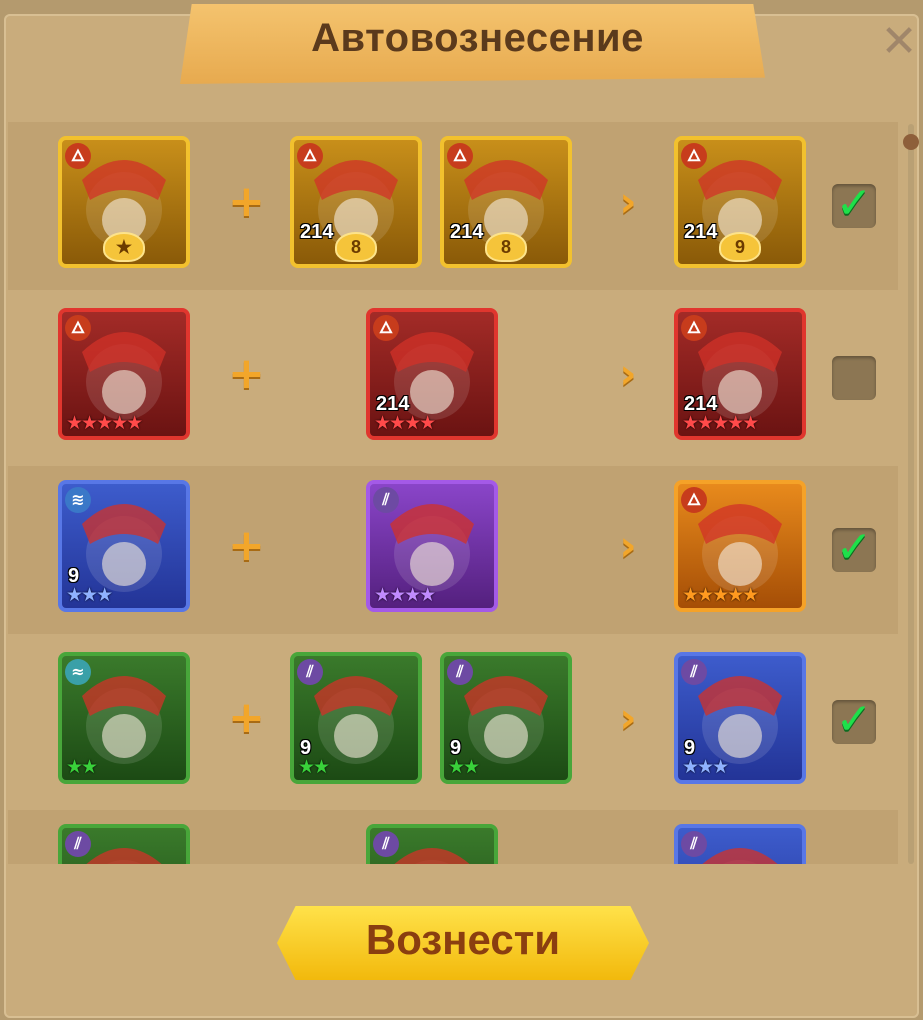 Image resolution: width=923 pixels, height=1020 pixels. Describe the element at coordinates (740, 374) in the screenshot. I see `hero-card: 🜂 214 ★★★★★` at that location.